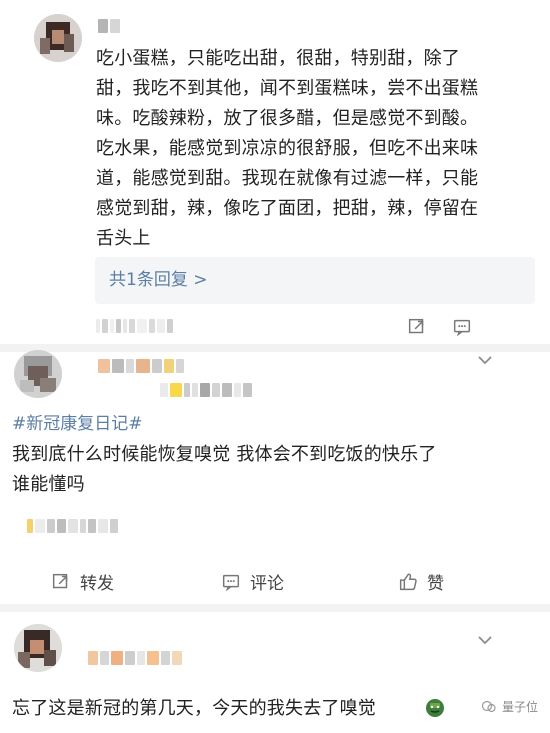 The width and height of the screenshot is (550, 733). Describe the element at coordinates (60, 580) in the screenshot. I see `repost-icon` at that location.